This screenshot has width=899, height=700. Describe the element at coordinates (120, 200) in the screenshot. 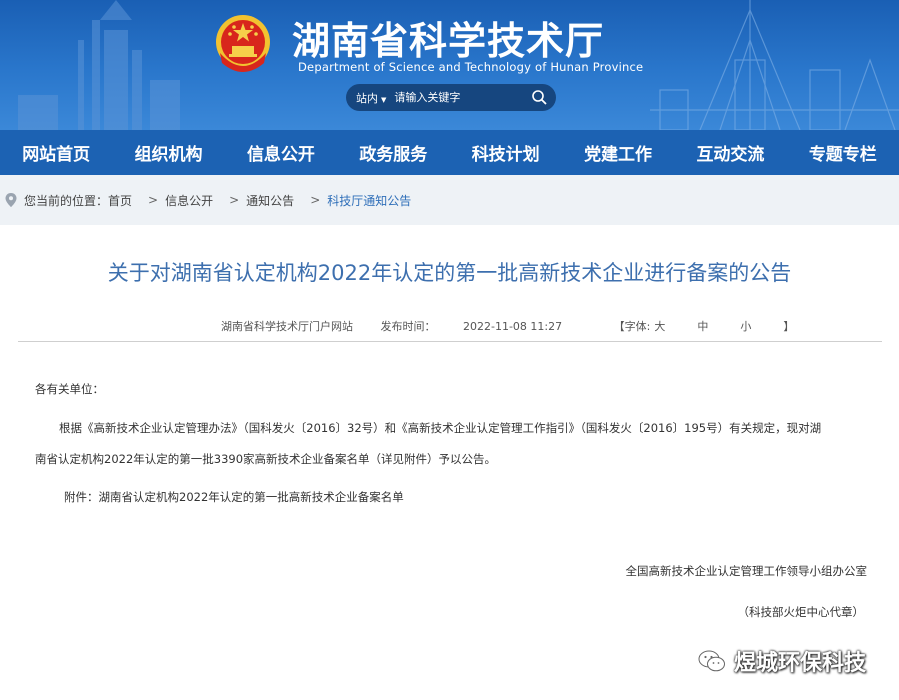

I see `breadcrumb-home: 首页` at that location.